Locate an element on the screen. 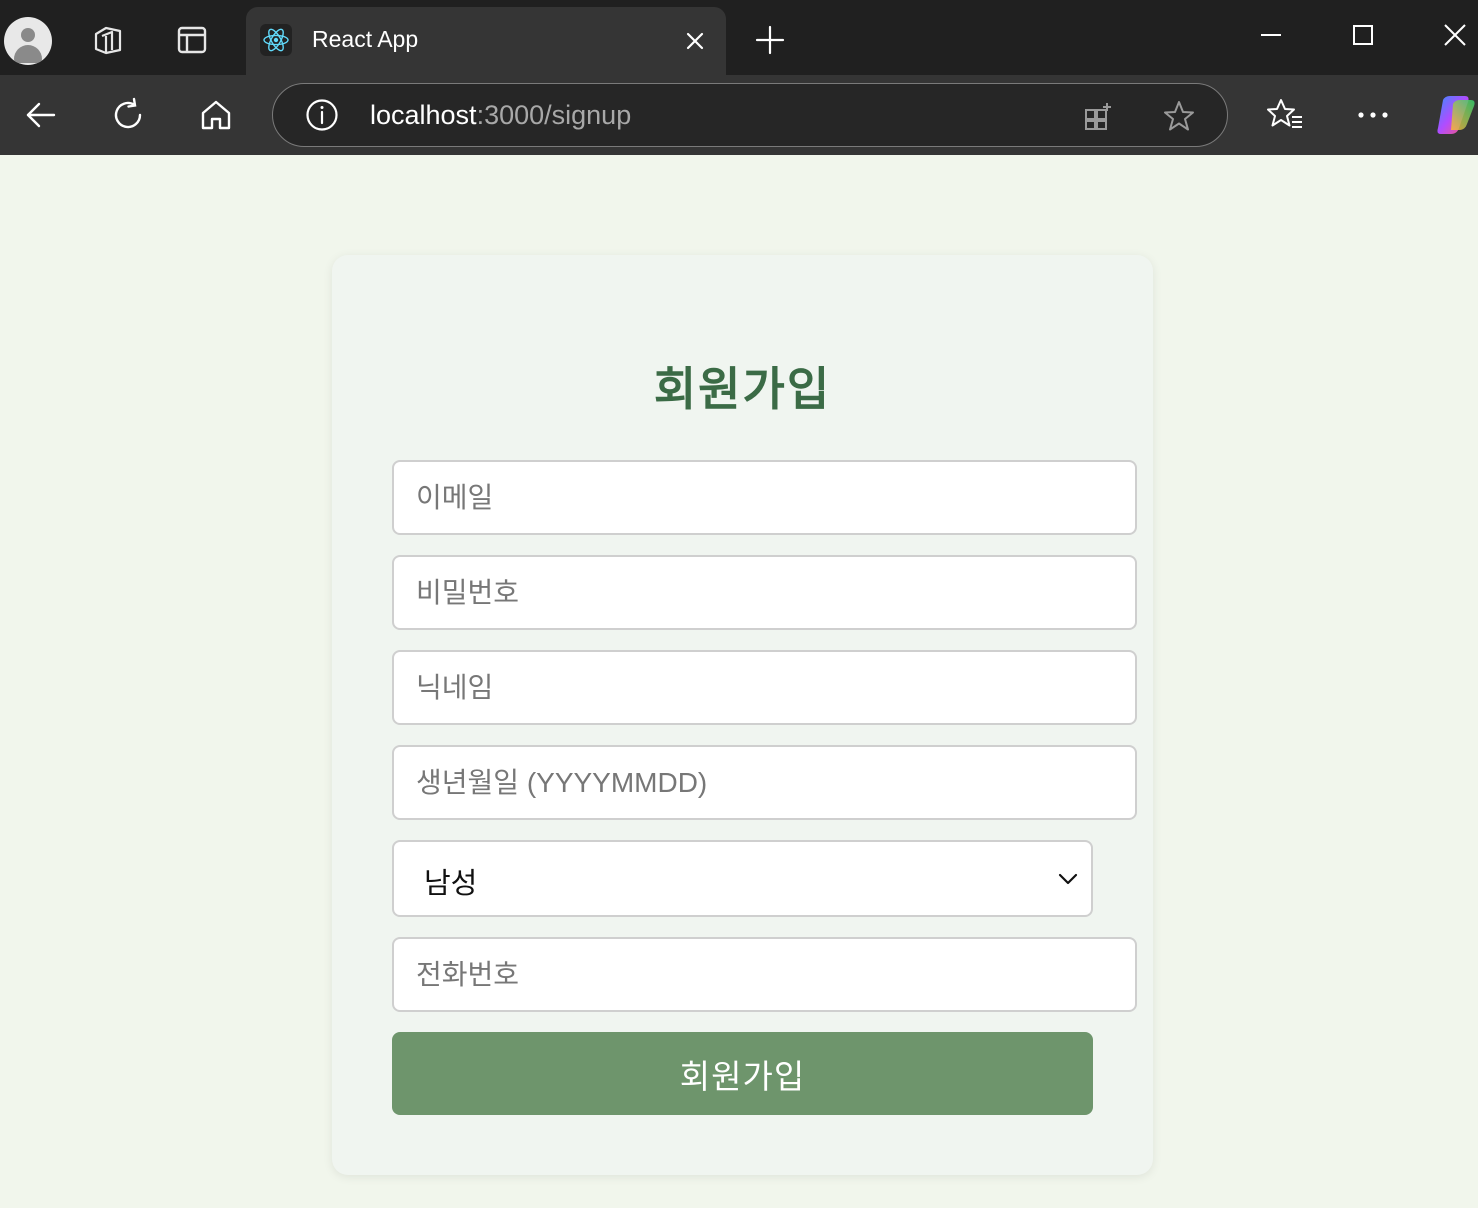 This screenshot has height=1208, width=1478. tab-actions-icon is located at coordinates (192, 40).